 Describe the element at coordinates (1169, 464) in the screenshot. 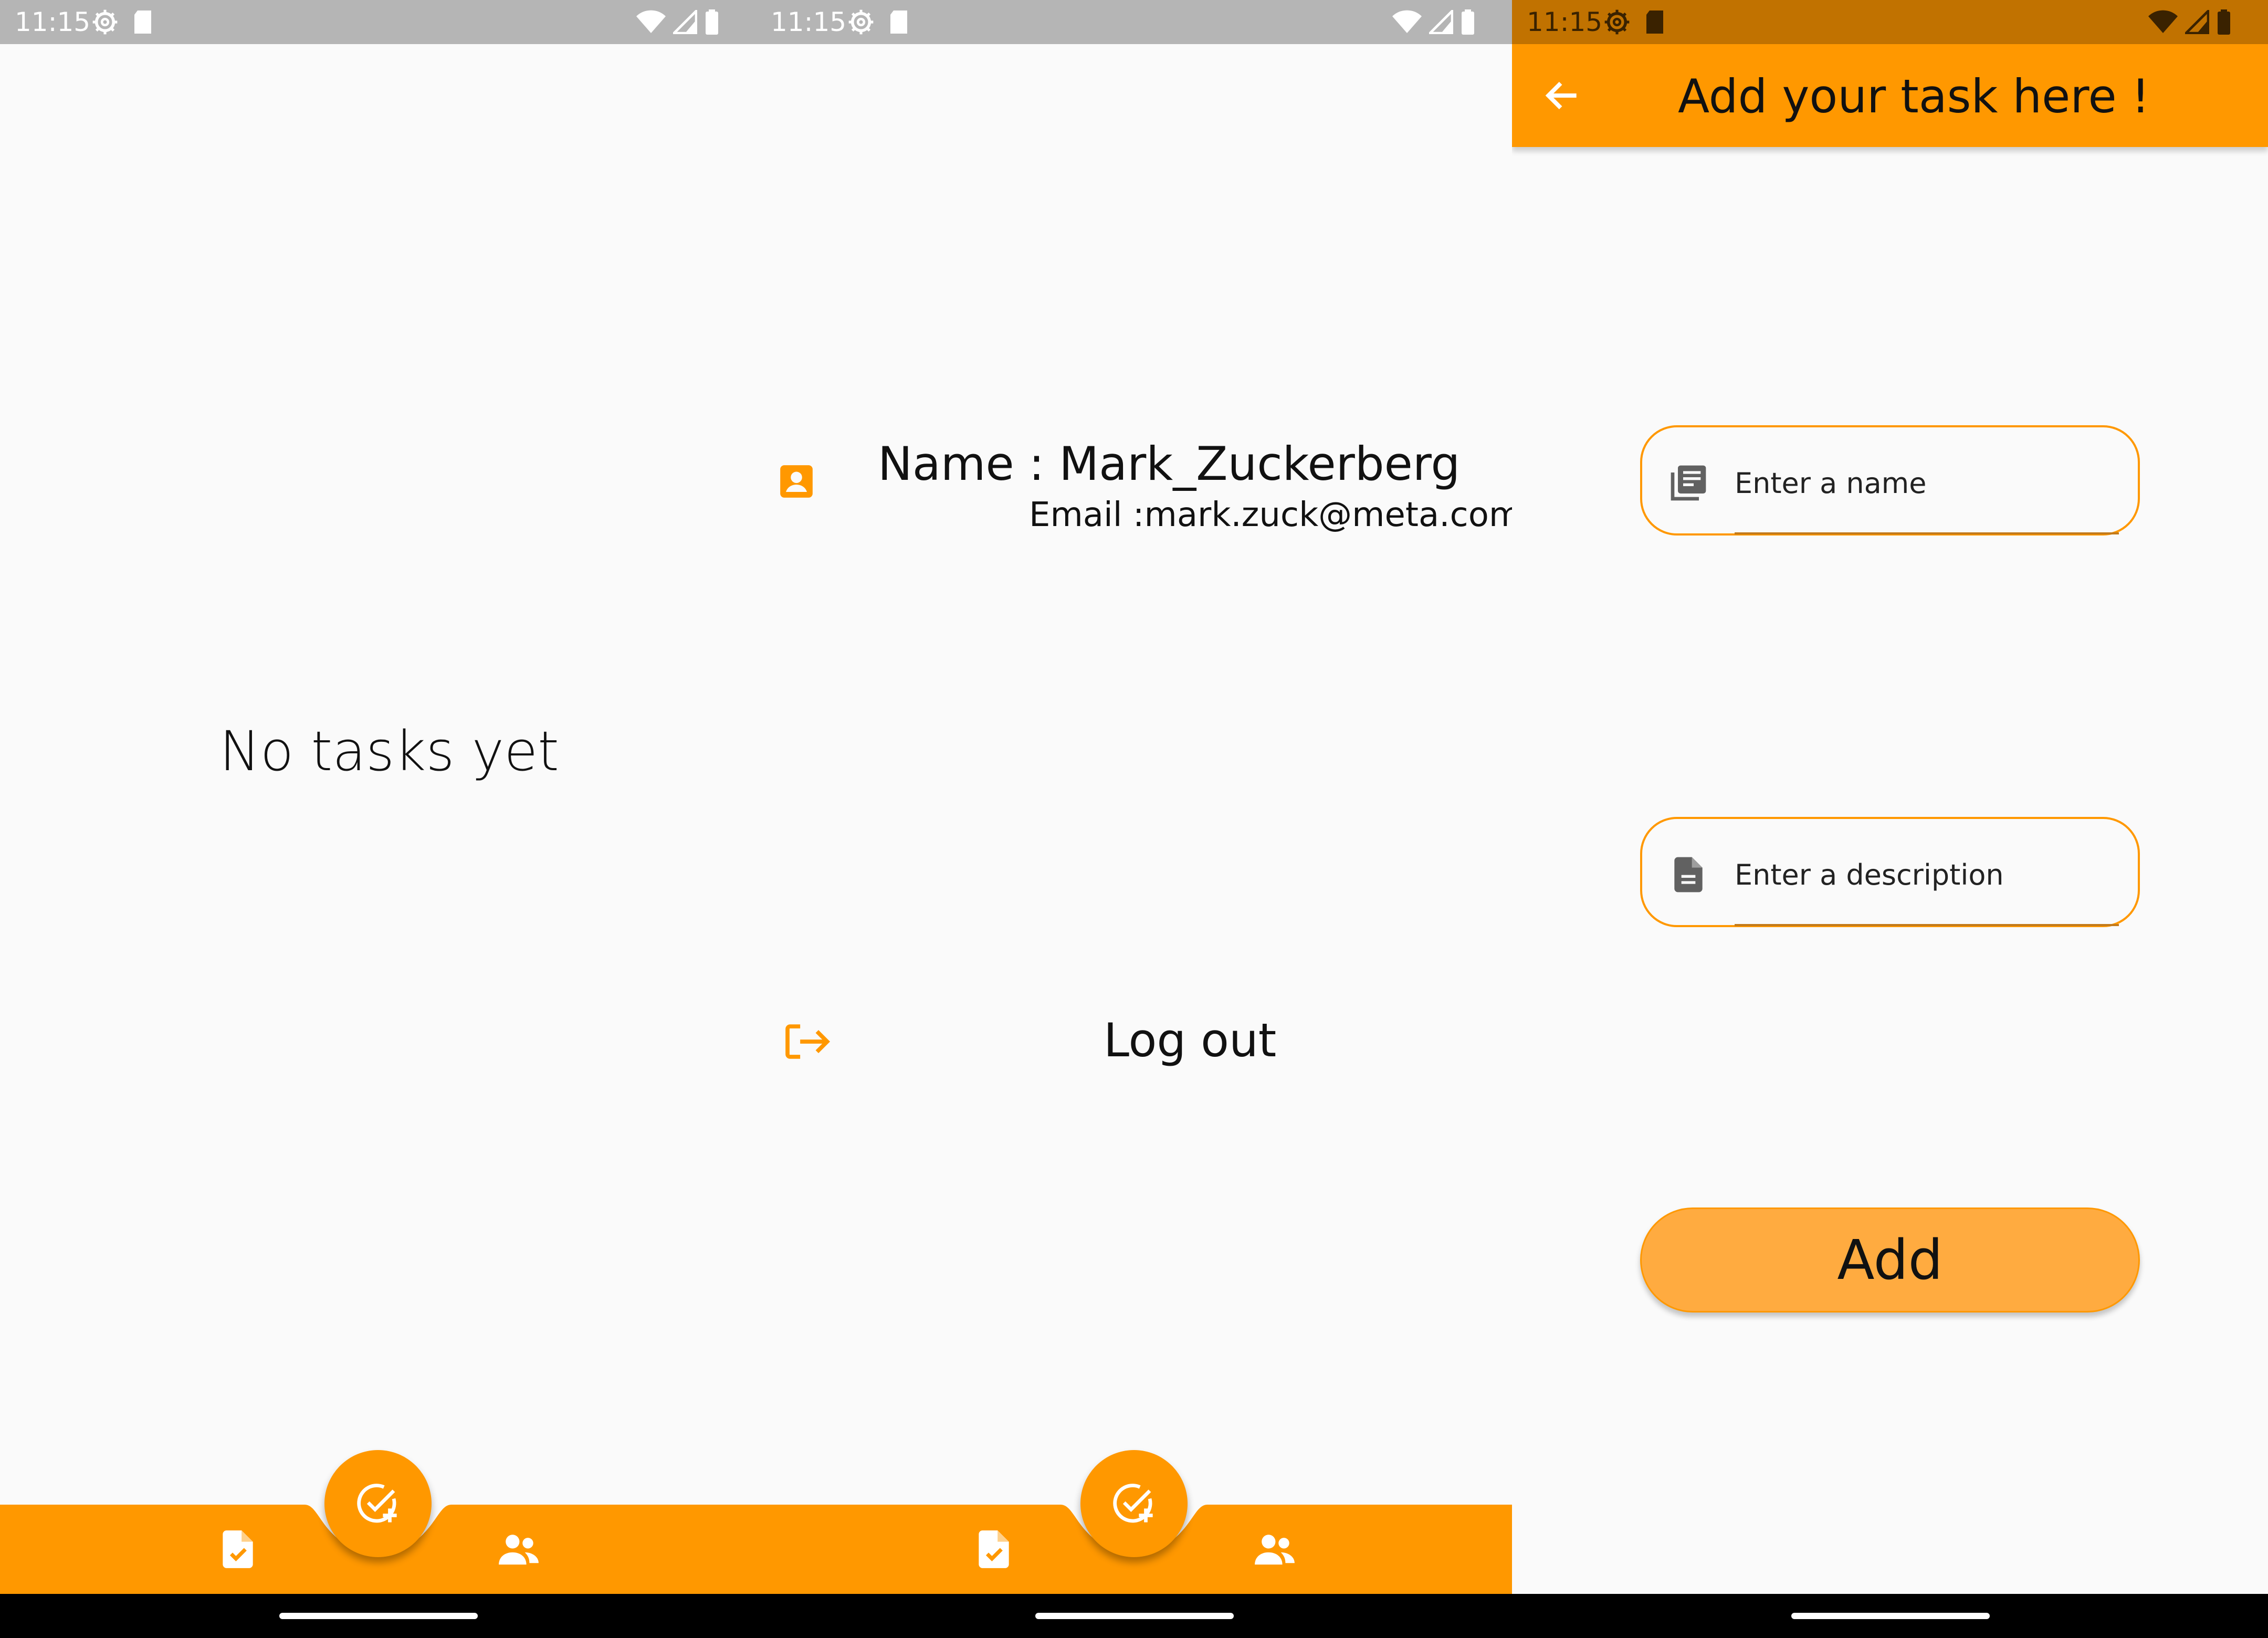

I see `profile-name: Name : Mark_Zuckerberg` at that location.